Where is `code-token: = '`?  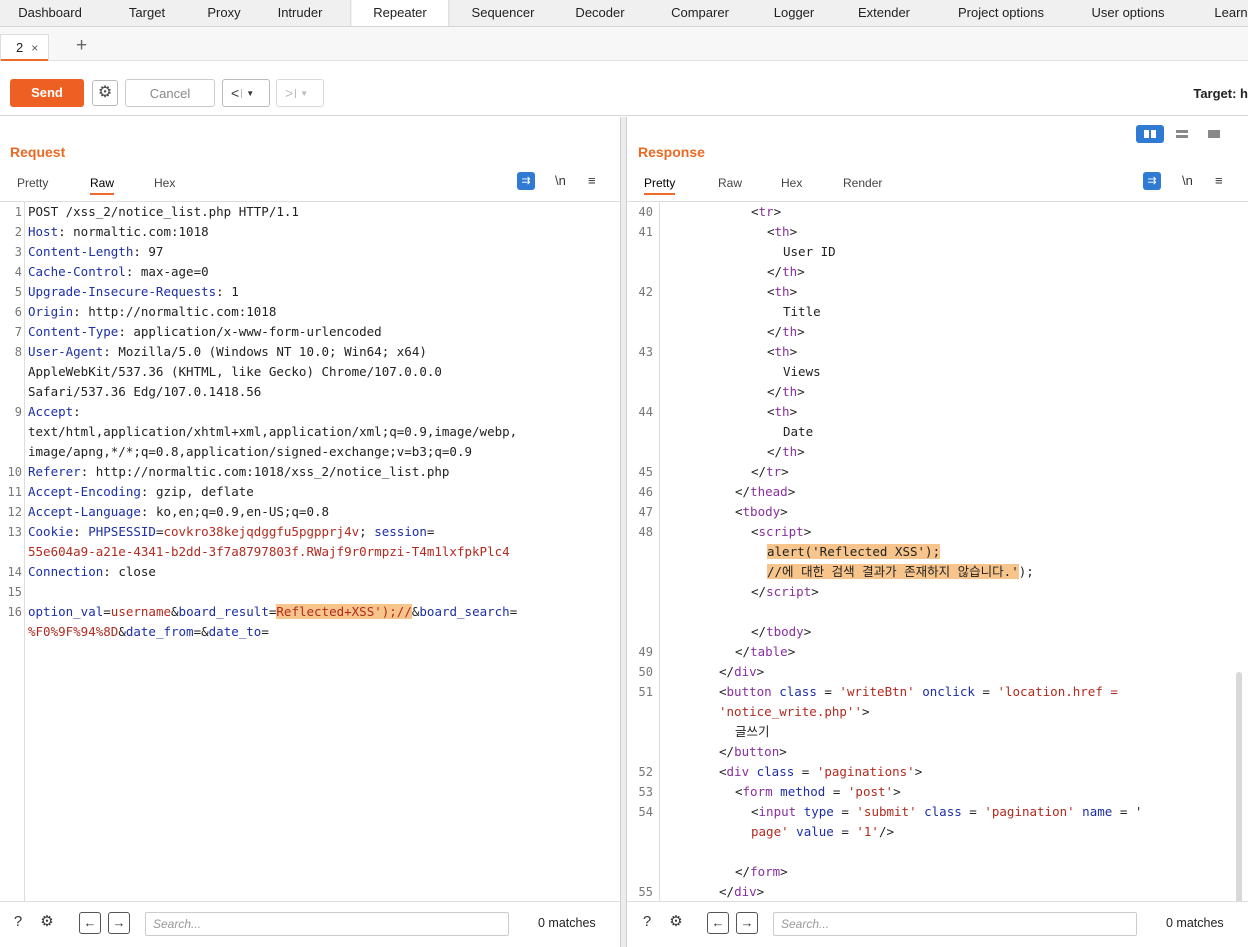
code-token: = ' is located at coordinates (1127, 811).